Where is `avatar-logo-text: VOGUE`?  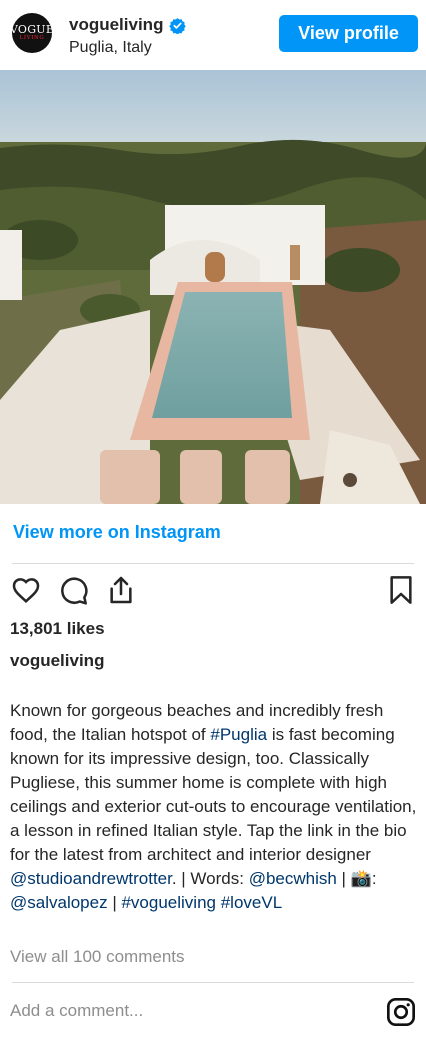 avatar-logo-text: VOGUE is located at coordinates (32, 30).